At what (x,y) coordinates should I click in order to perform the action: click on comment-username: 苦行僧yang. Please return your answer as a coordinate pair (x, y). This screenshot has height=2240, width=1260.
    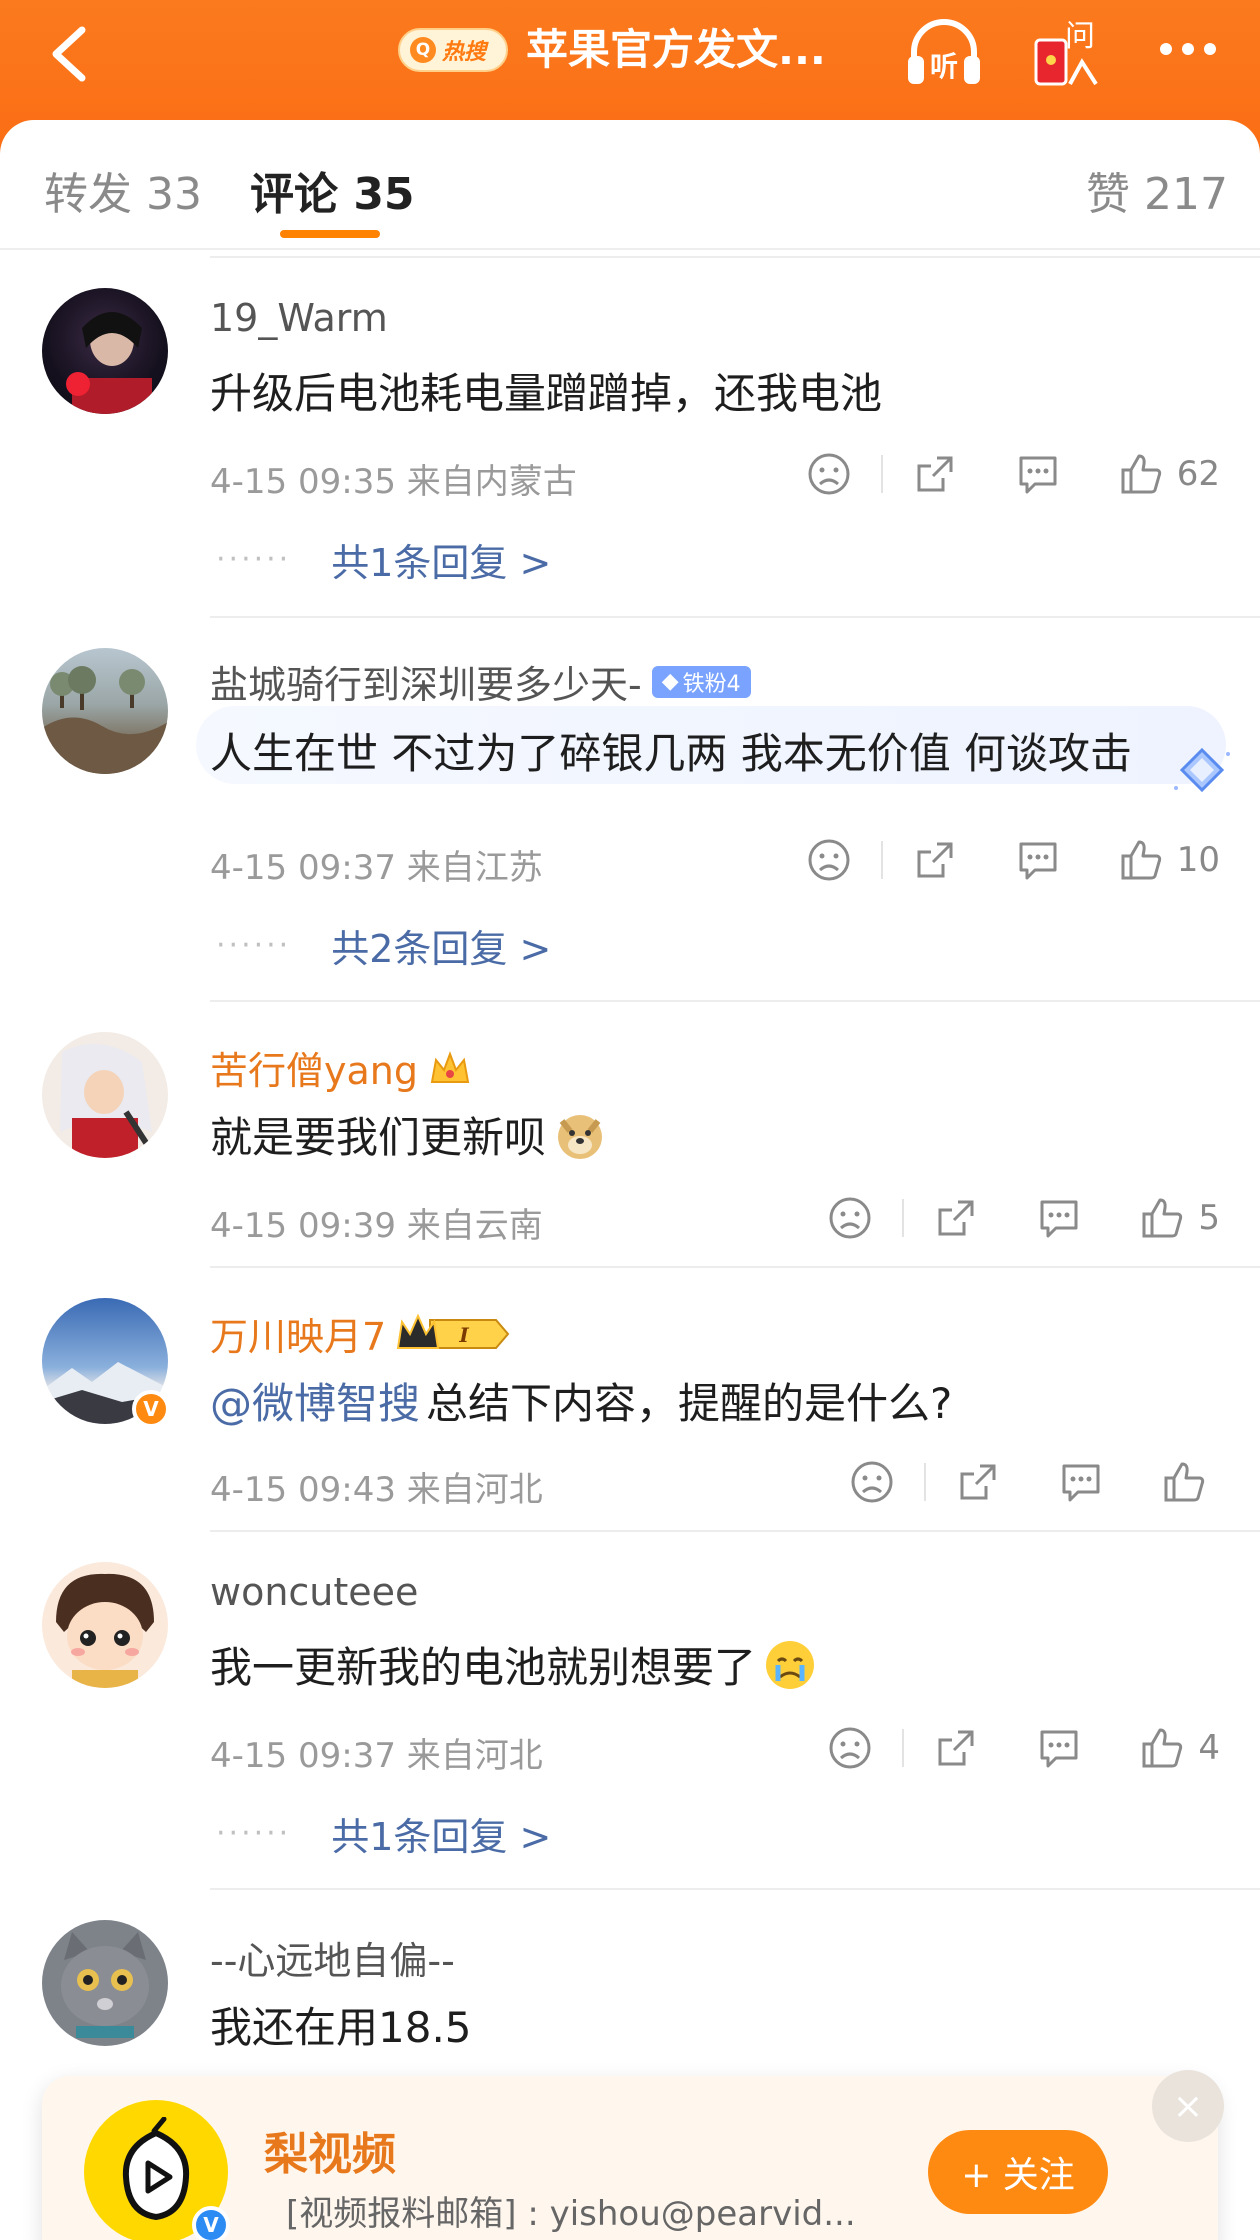
    Looking at the image, I should click on (341, 1067).